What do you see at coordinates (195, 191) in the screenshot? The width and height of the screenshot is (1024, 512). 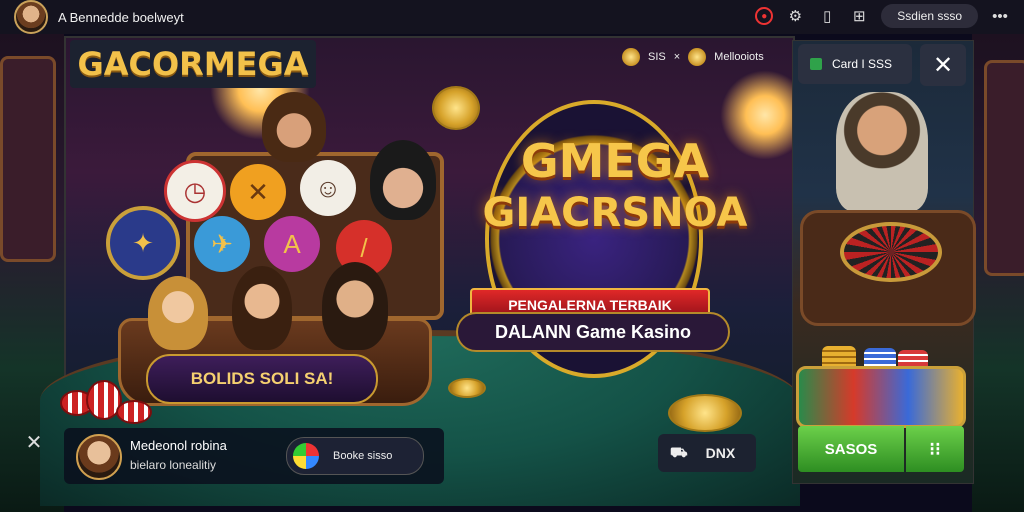 I see `clock-icon: ◷` at bounding box center [195, 191].